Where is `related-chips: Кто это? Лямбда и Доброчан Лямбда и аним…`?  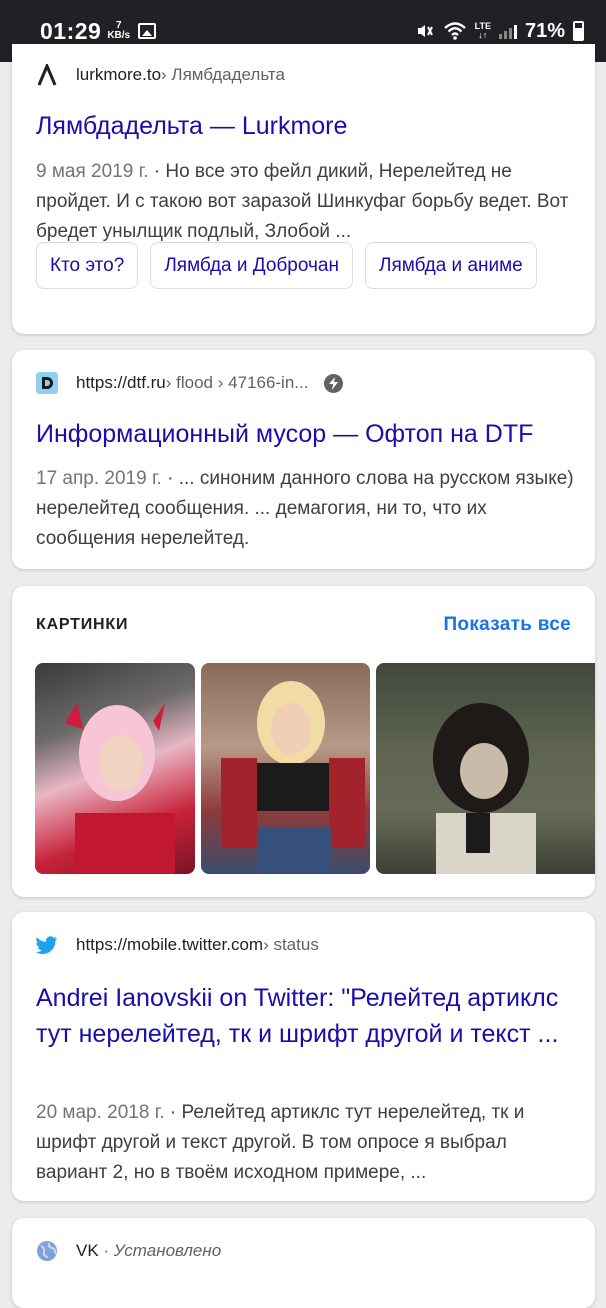 related-chips: Кто это? Лямбда и Доброчан Лямбда и аним… is located at coordinates (286, 265).